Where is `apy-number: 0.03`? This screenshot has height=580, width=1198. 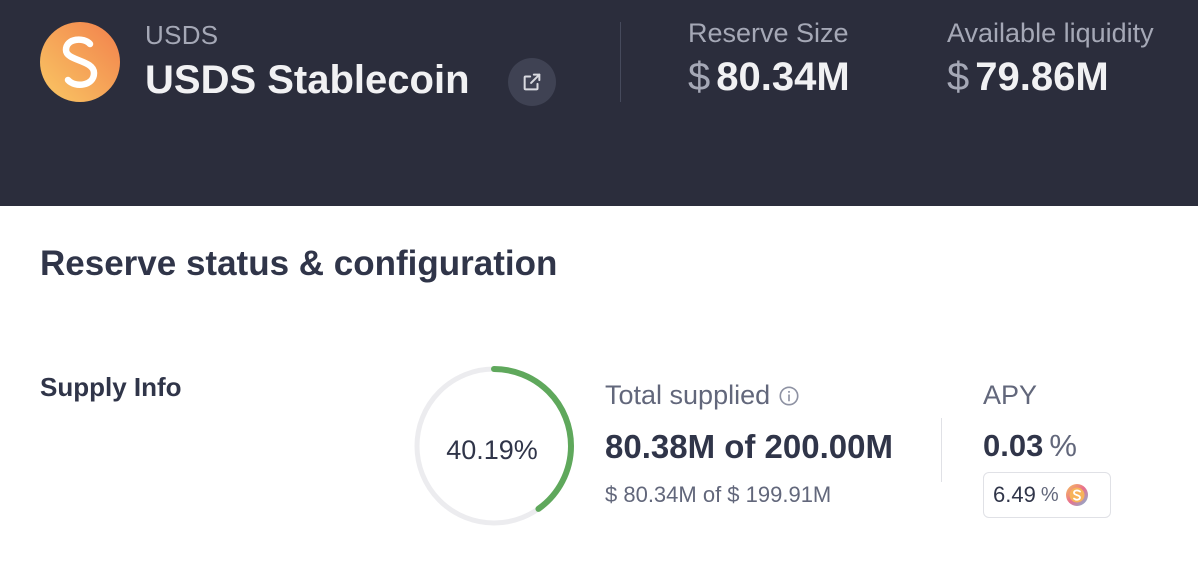
apy-number: 0.03 is located at coordinates (1013, 445).